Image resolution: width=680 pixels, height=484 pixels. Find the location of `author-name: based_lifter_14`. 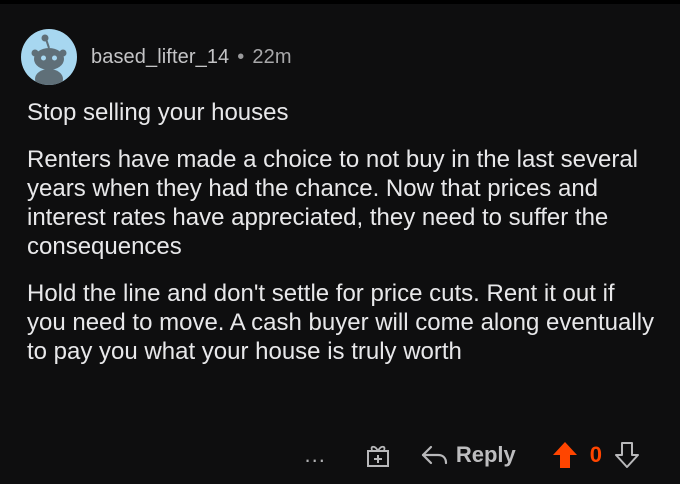

author-name: based_lifter_14 is located at coordinates (160, 57).